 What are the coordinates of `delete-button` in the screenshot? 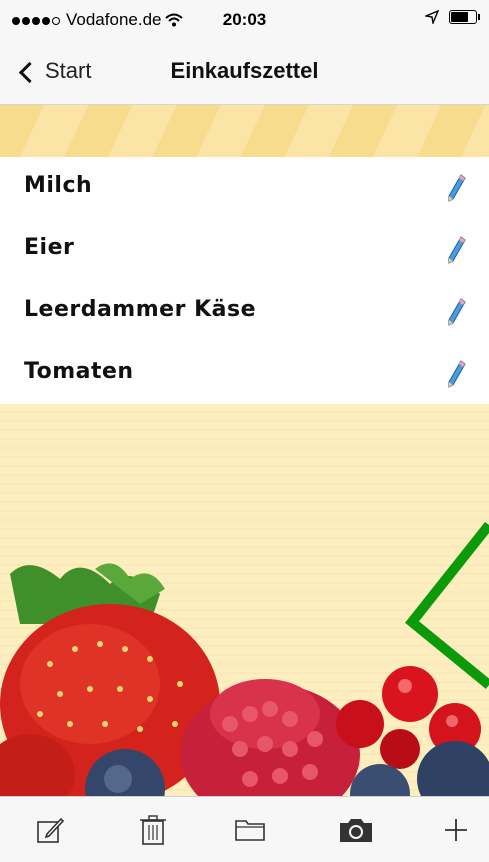 It's located at (153, 830).